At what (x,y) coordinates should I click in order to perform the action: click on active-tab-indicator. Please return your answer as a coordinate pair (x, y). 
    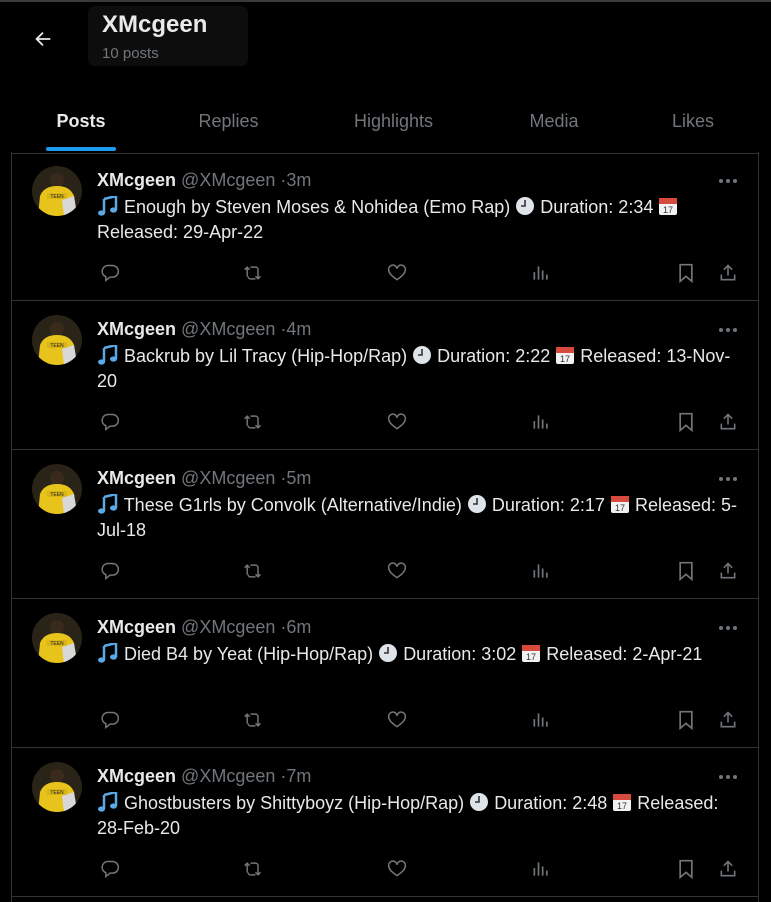
    Looking at the image, I should click on (81, 149).